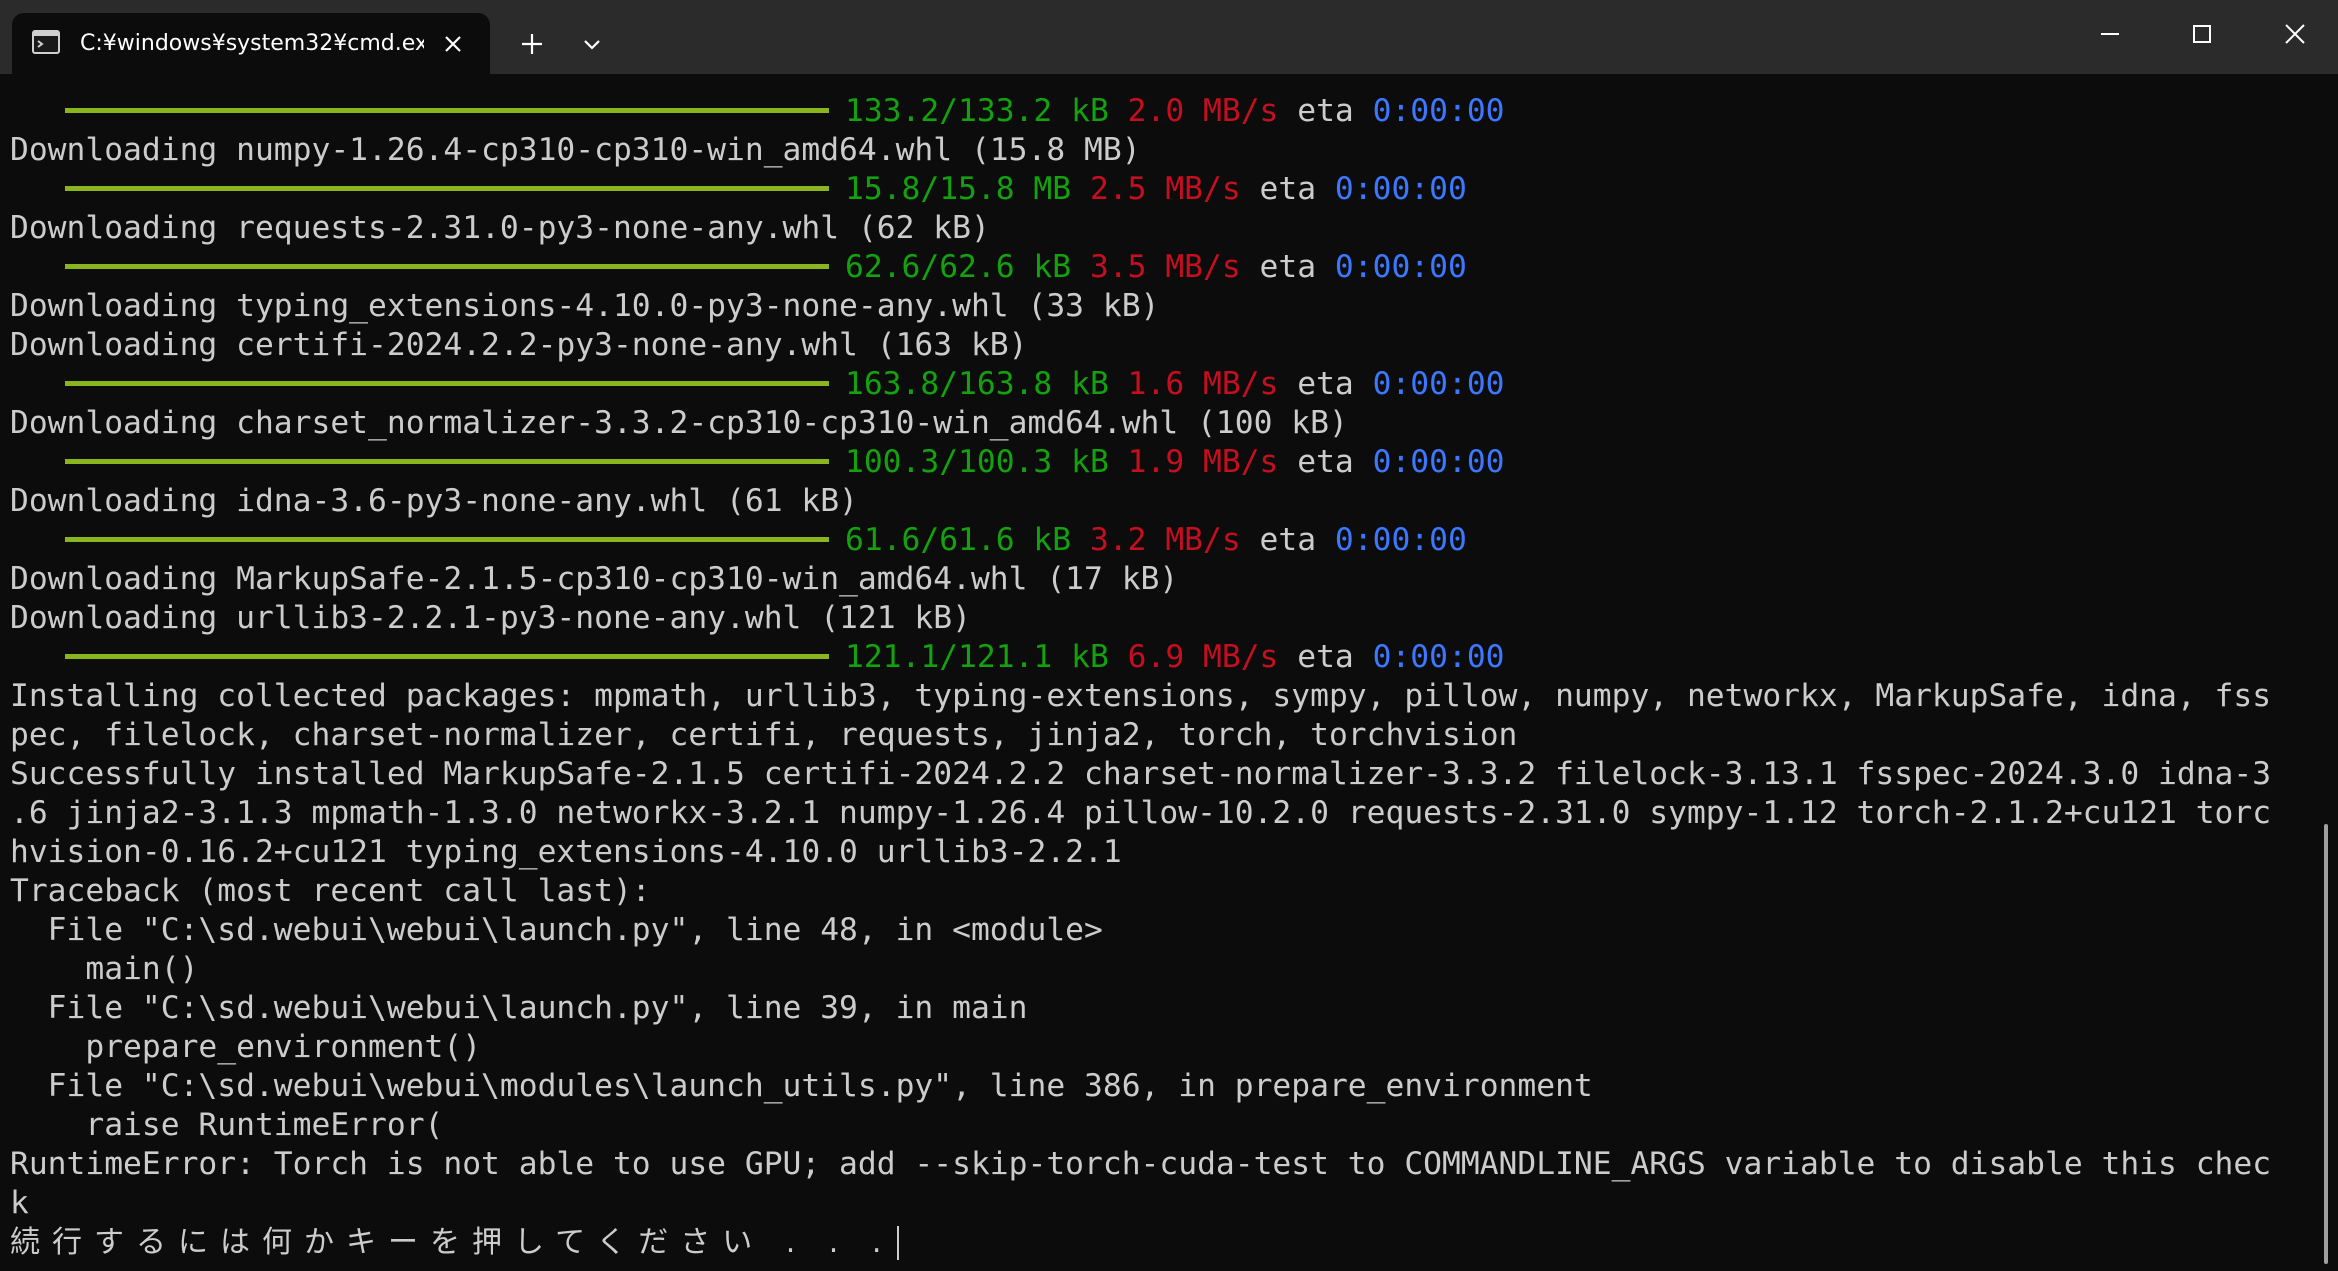 The height and width of the screenshot is (1271, 2338). Describe the element at coordinates (977, 462) in the screenshot. I see `download-size: 100.3/100.3 kB` at that location.